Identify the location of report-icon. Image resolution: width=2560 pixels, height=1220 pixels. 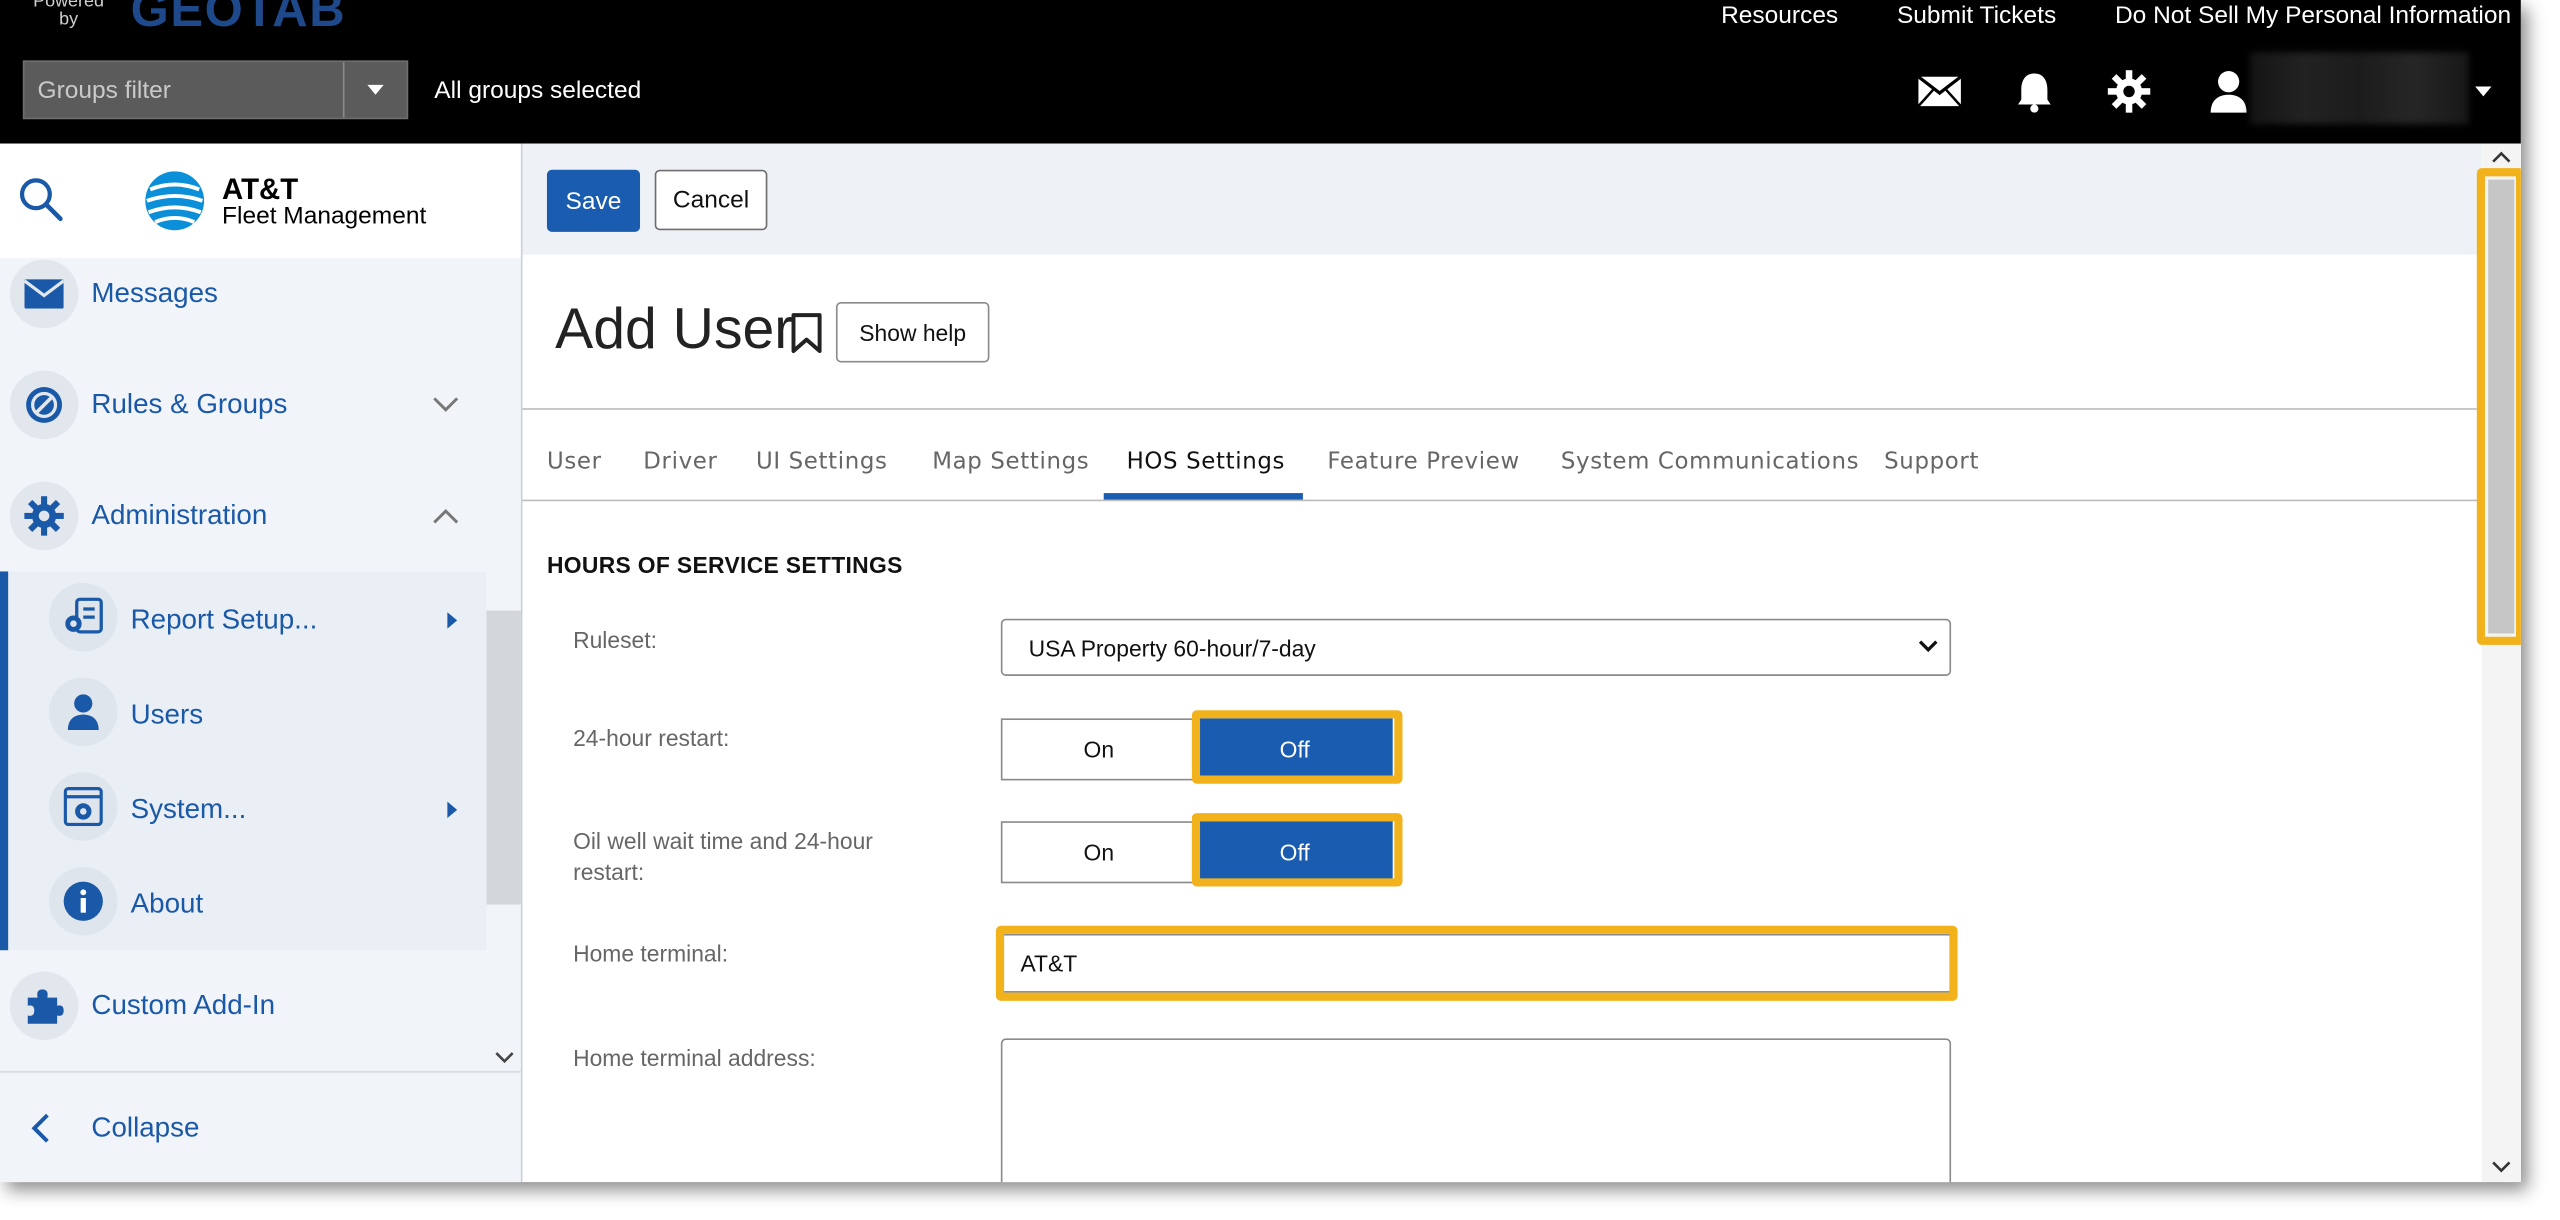
(83, 617).